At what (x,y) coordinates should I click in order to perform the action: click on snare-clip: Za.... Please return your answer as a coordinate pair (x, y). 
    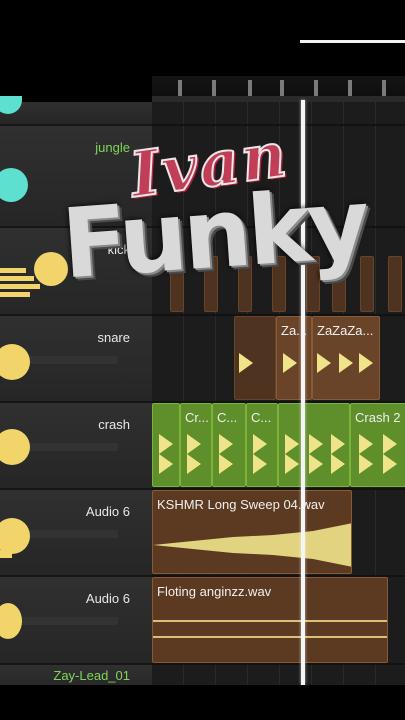
    Looking at the image, I should click on (294, 358).